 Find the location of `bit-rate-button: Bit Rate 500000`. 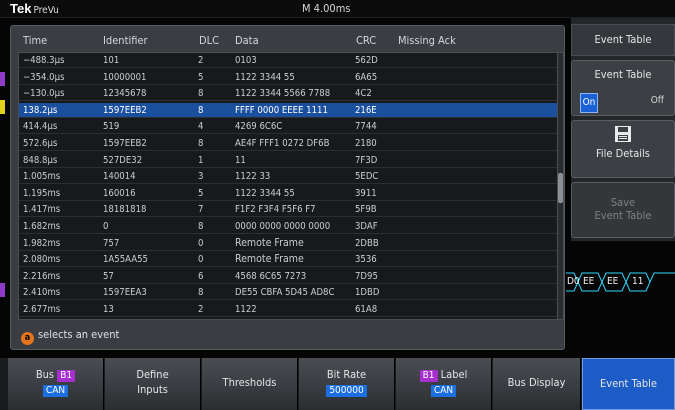

bit-rate-button: Bit Rate 500000 is located at coordinates (347, 384).